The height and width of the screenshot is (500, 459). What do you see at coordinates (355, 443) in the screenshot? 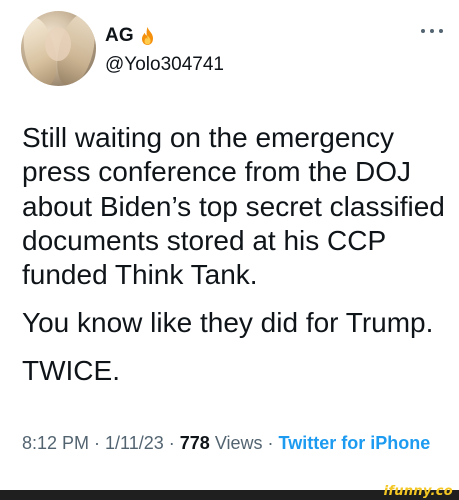
I see `tweet-source-link: Twitter for iPhone` at bounding box center [355, 443].